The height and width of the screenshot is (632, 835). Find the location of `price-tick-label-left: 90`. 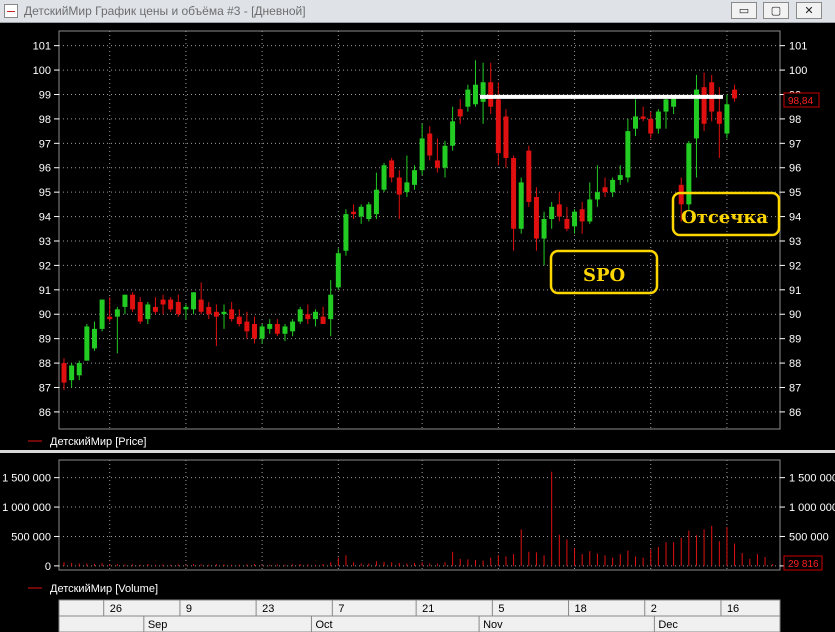

price-tick-label-left: 90 is located at coordinates (45, 315).